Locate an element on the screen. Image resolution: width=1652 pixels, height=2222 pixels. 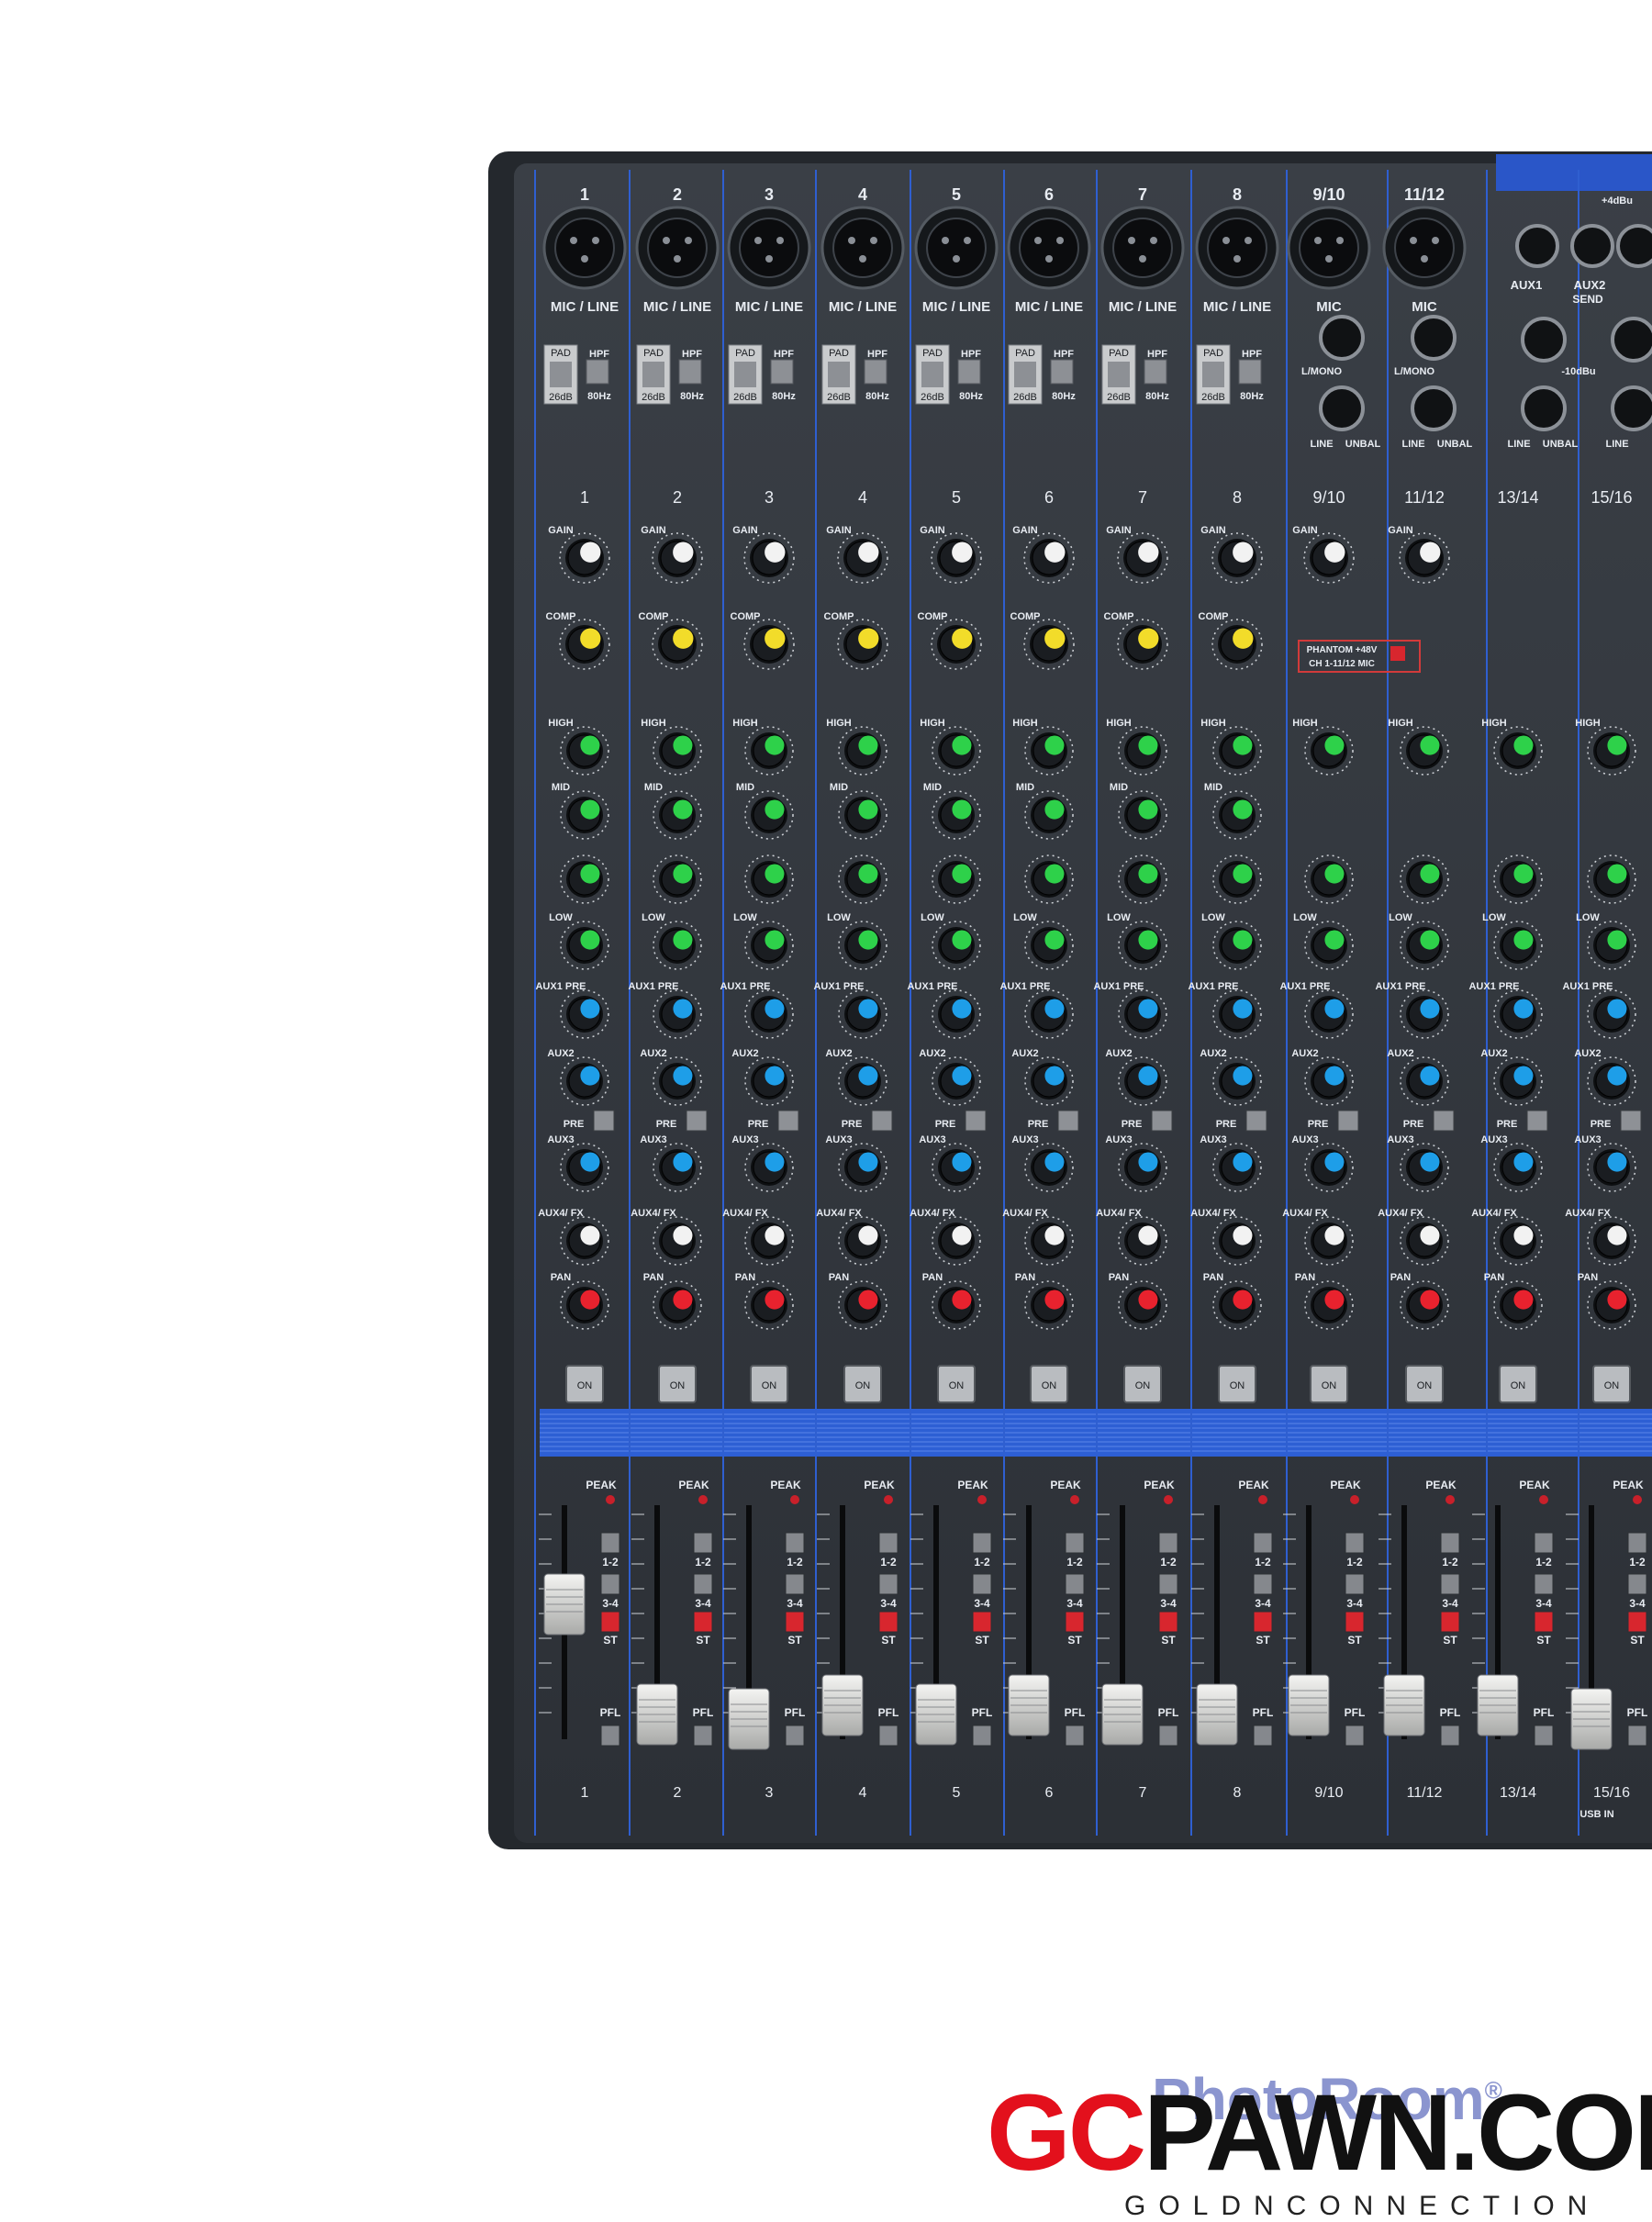
pad-label: PAD is located at coordinates (653, 353).